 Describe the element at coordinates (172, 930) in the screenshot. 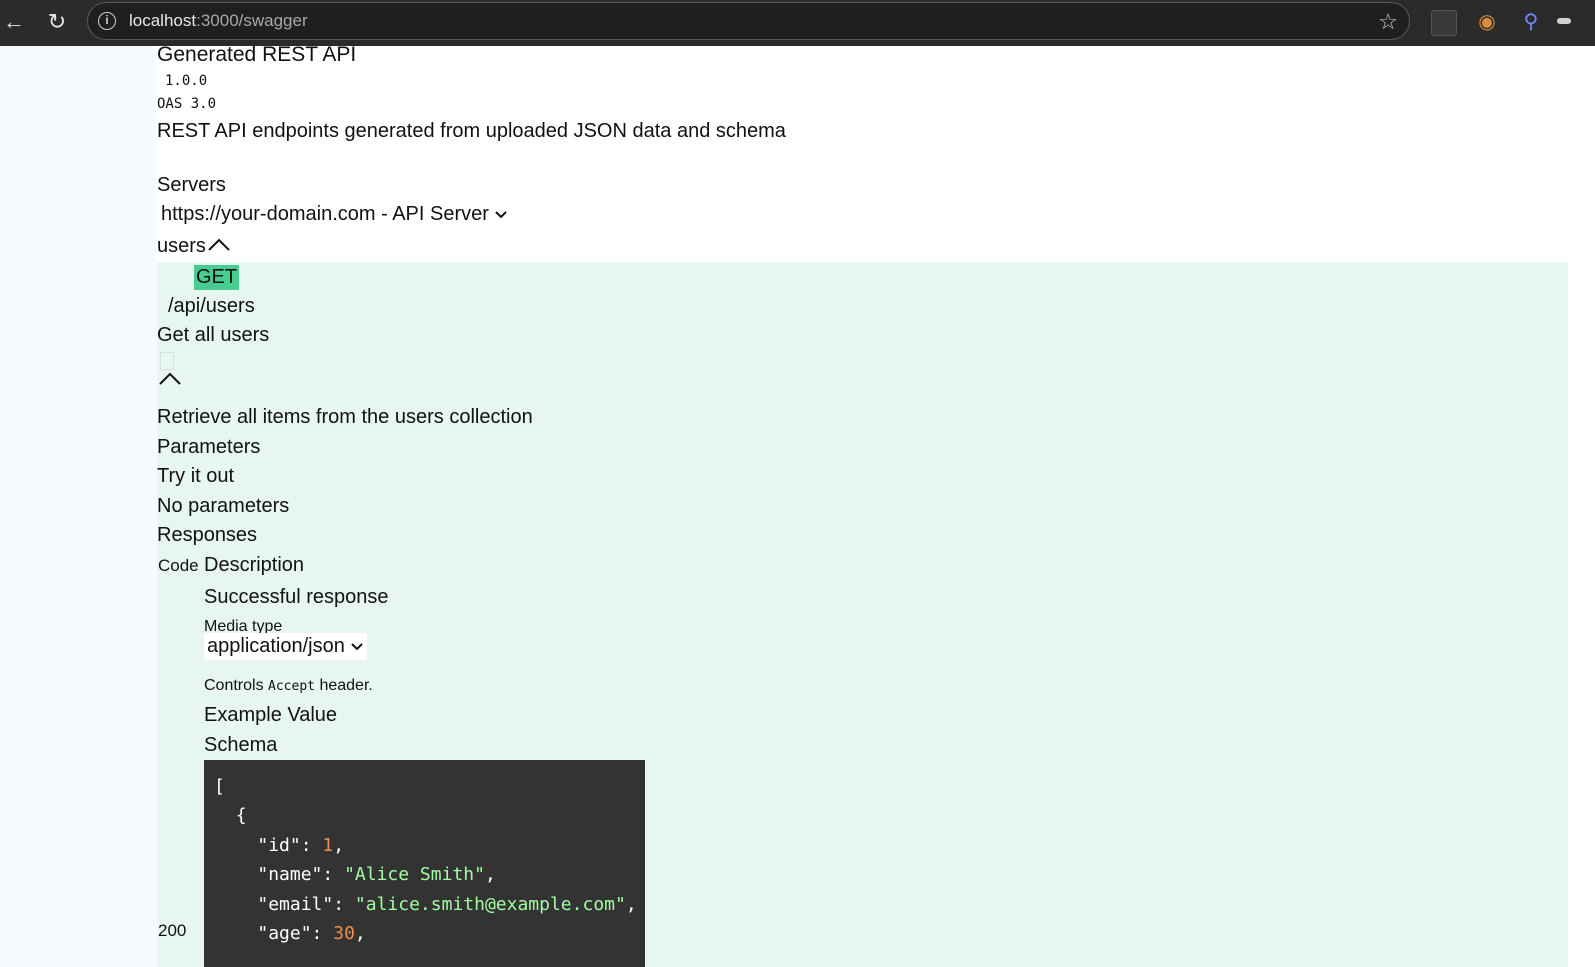

I see `response-code: 200` at that location.